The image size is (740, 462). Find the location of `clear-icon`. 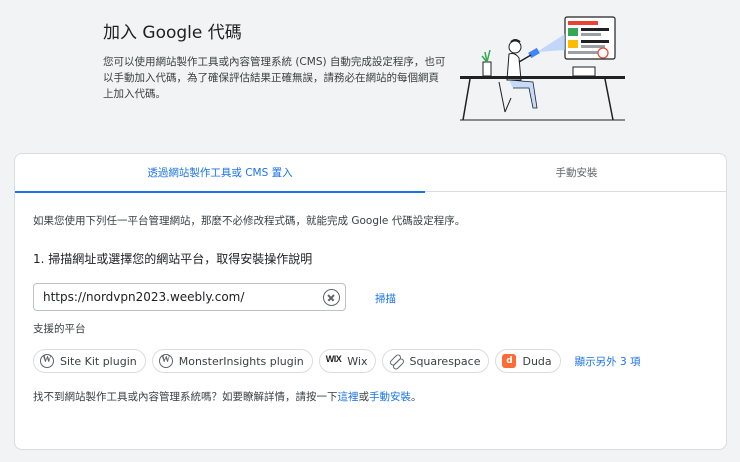

clear-icon is located at coordinates (331, 297).